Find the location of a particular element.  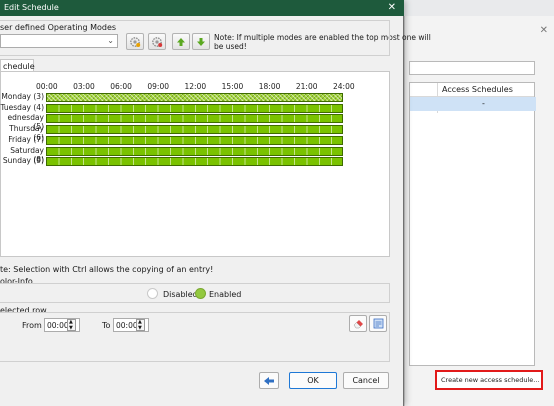

to-time-value: 00:00 is located at coordinates (127, 325).